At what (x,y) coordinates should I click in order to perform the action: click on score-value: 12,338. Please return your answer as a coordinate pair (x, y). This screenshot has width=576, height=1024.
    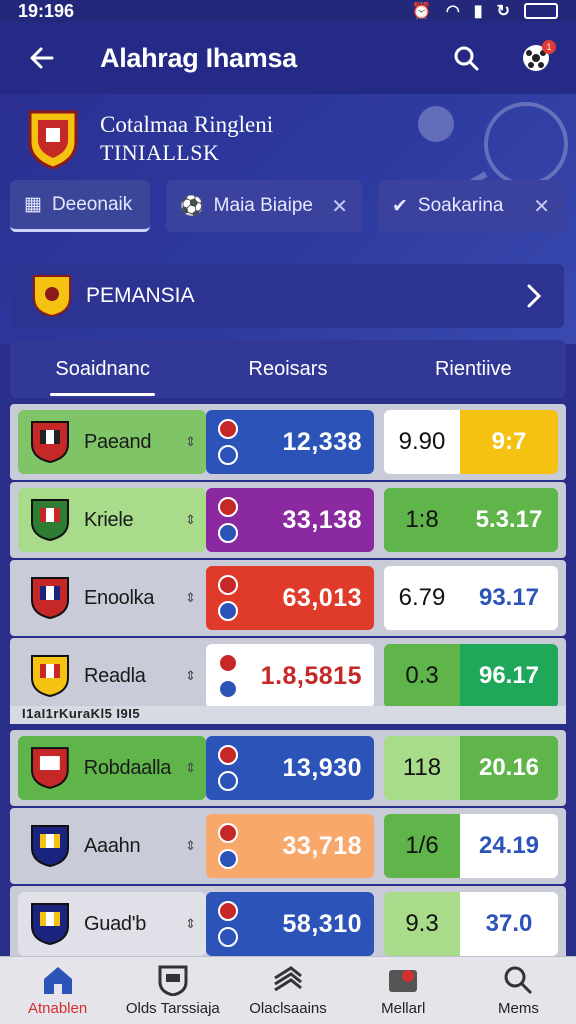
    Looking at the image, I should click on (322, 441).